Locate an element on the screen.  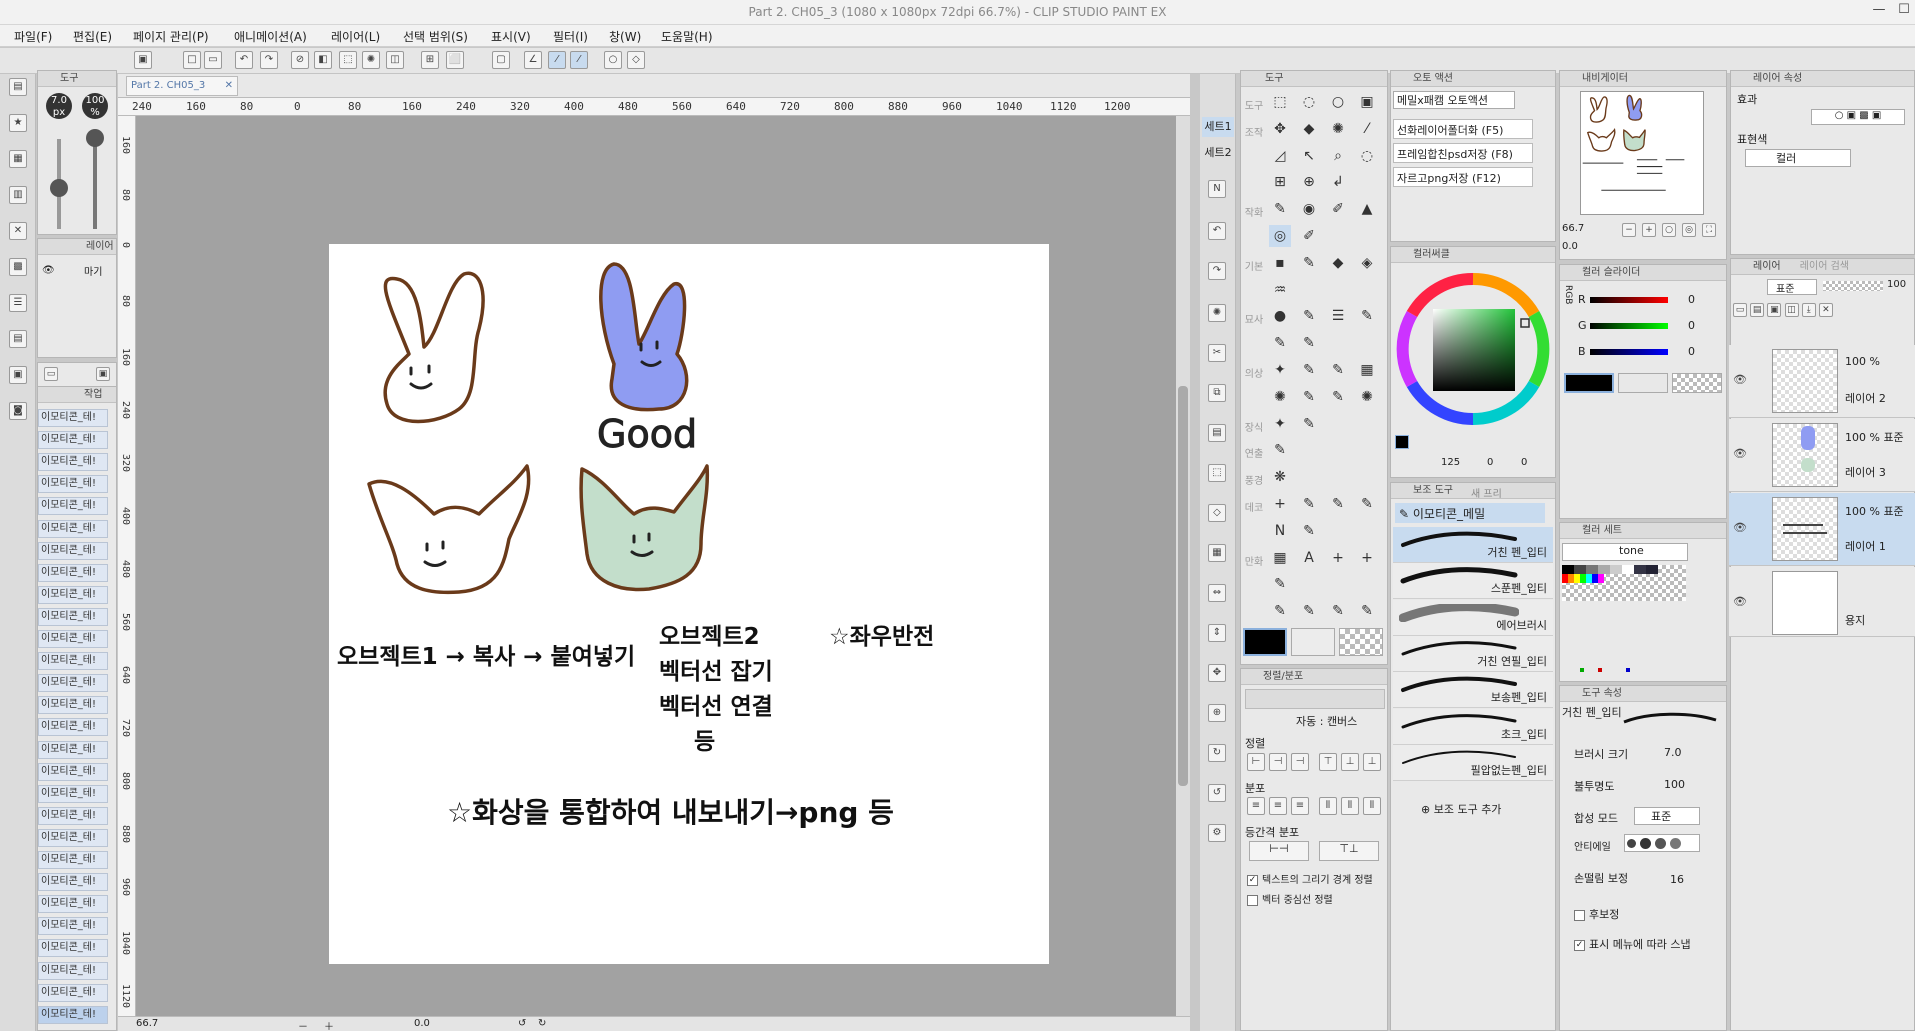
tool-icon: N is located at coordinates (1280, 531).